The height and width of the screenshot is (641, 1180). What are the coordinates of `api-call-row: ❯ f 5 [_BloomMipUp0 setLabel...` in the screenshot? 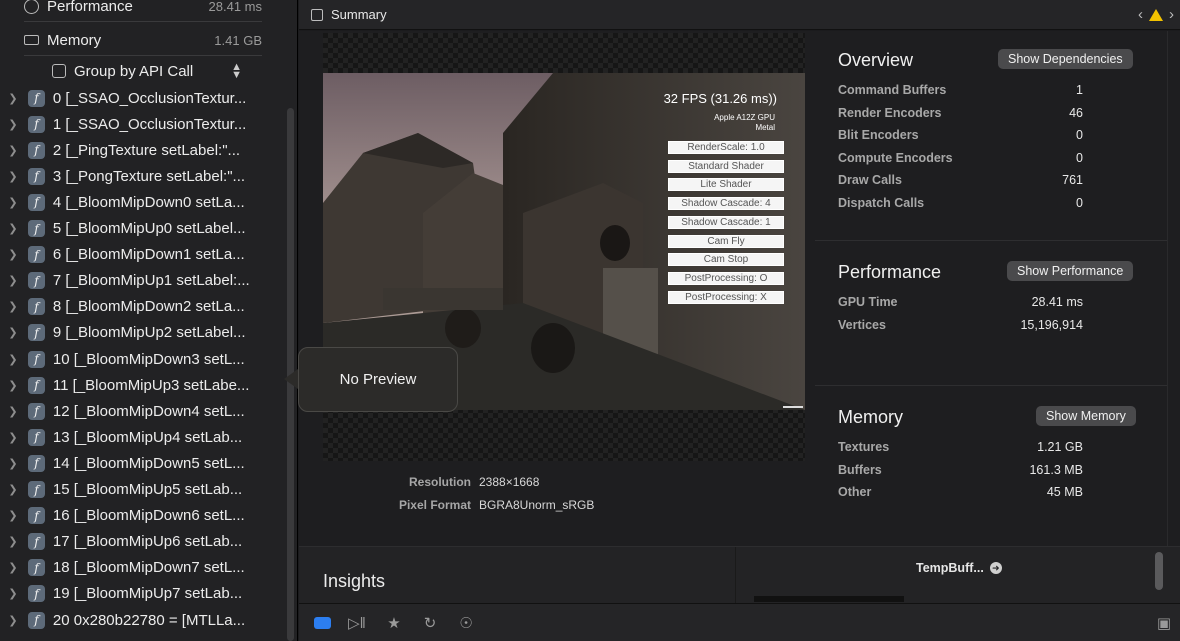 It's located at (142, 229).